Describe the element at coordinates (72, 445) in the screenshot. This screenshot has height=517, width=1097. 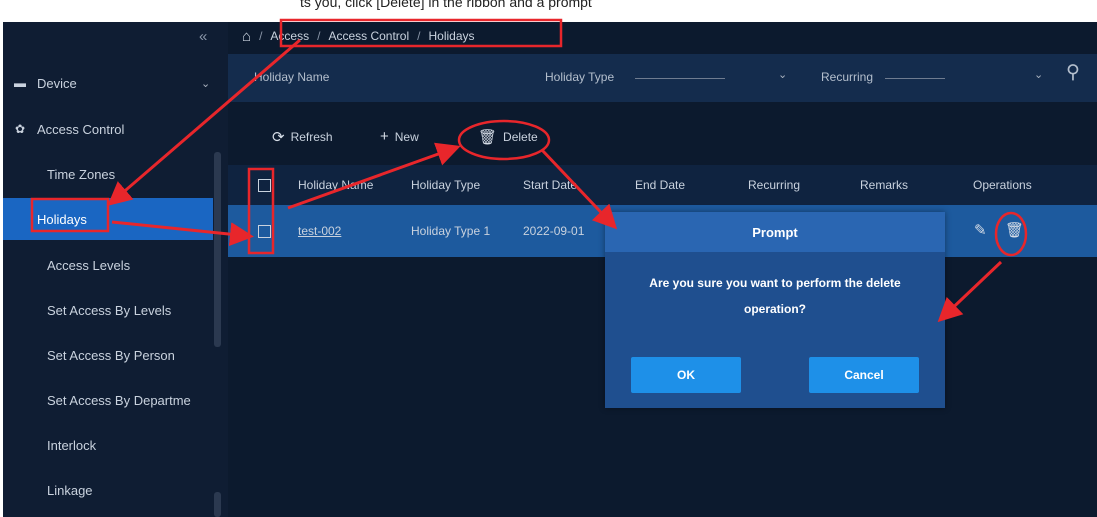
I see `sidebar-item-label: Interlock` at that location.